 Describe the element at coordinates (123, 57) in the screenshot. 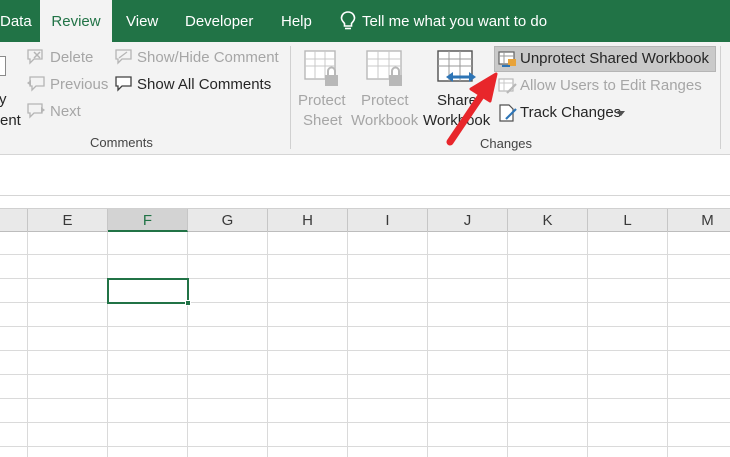

I see `show-hide-comment-icon` at that location.